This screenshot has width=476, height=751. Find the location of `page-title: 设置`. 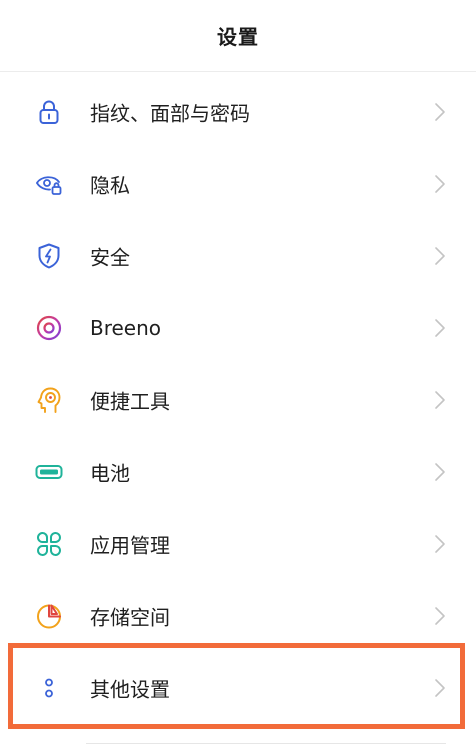

page-title: 设置 is located at coordinates (238, 37).